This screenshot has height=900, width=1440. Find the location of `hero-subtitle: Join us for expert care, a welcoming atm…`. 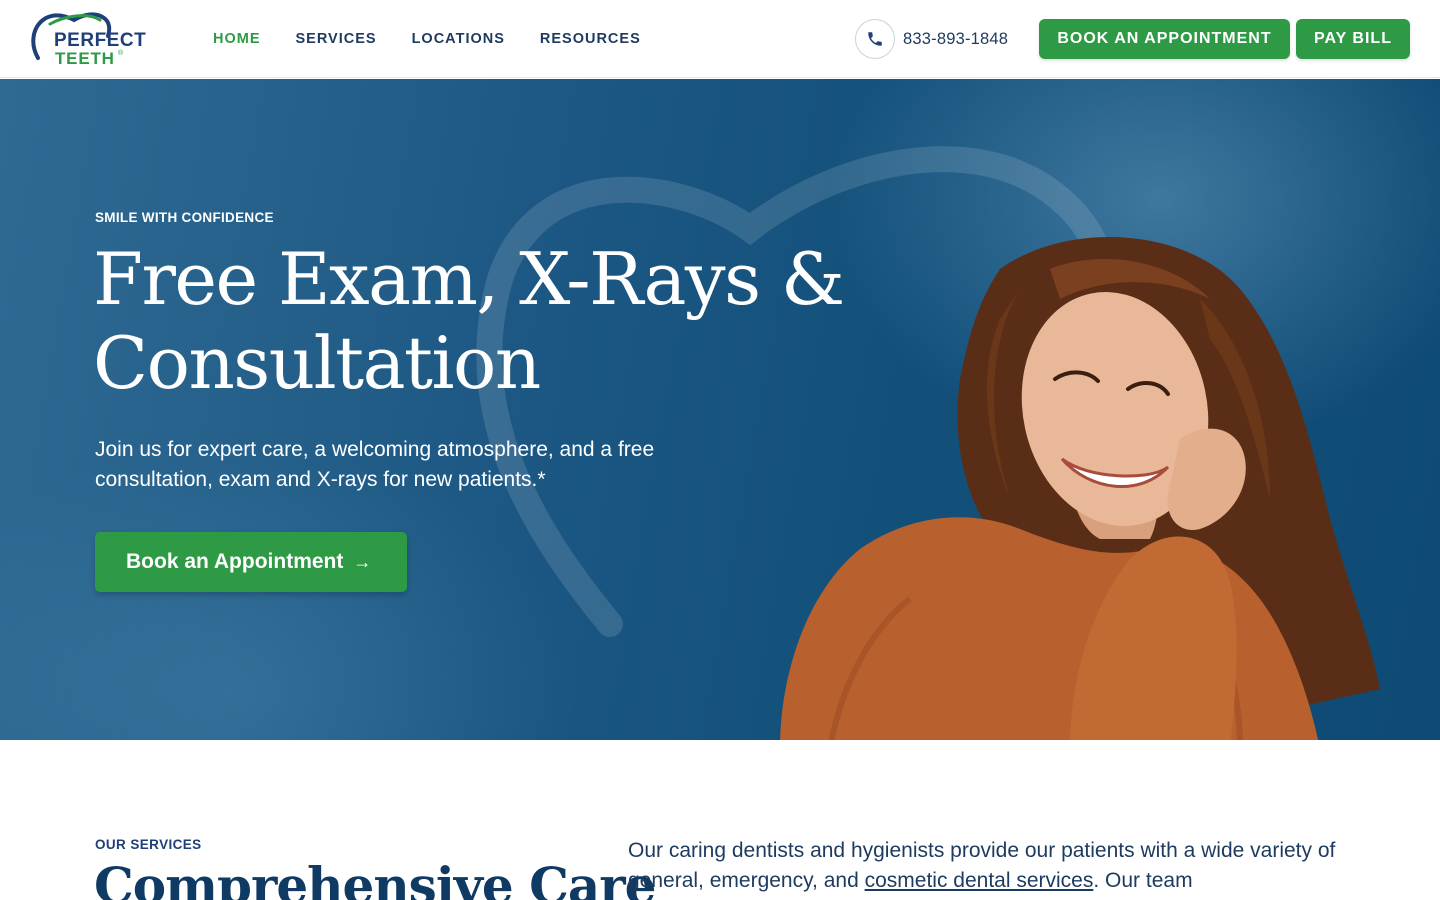

hero-subtitle: Join us for expert care, a welcoming atm… is located at coordinates (375, 464).